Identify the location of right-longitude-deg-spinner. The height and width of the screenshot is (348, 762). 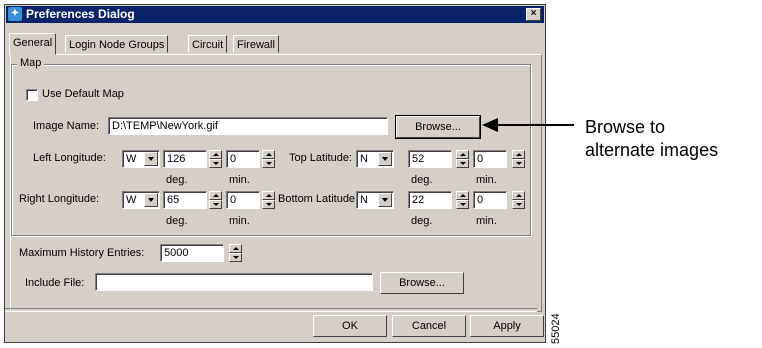
(215, 200).